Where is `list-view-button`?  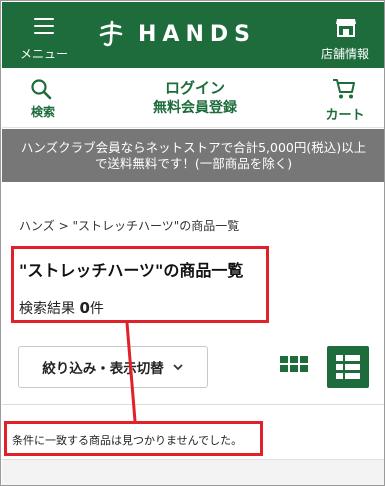 list-view-button is located at coordinates (348, 367).